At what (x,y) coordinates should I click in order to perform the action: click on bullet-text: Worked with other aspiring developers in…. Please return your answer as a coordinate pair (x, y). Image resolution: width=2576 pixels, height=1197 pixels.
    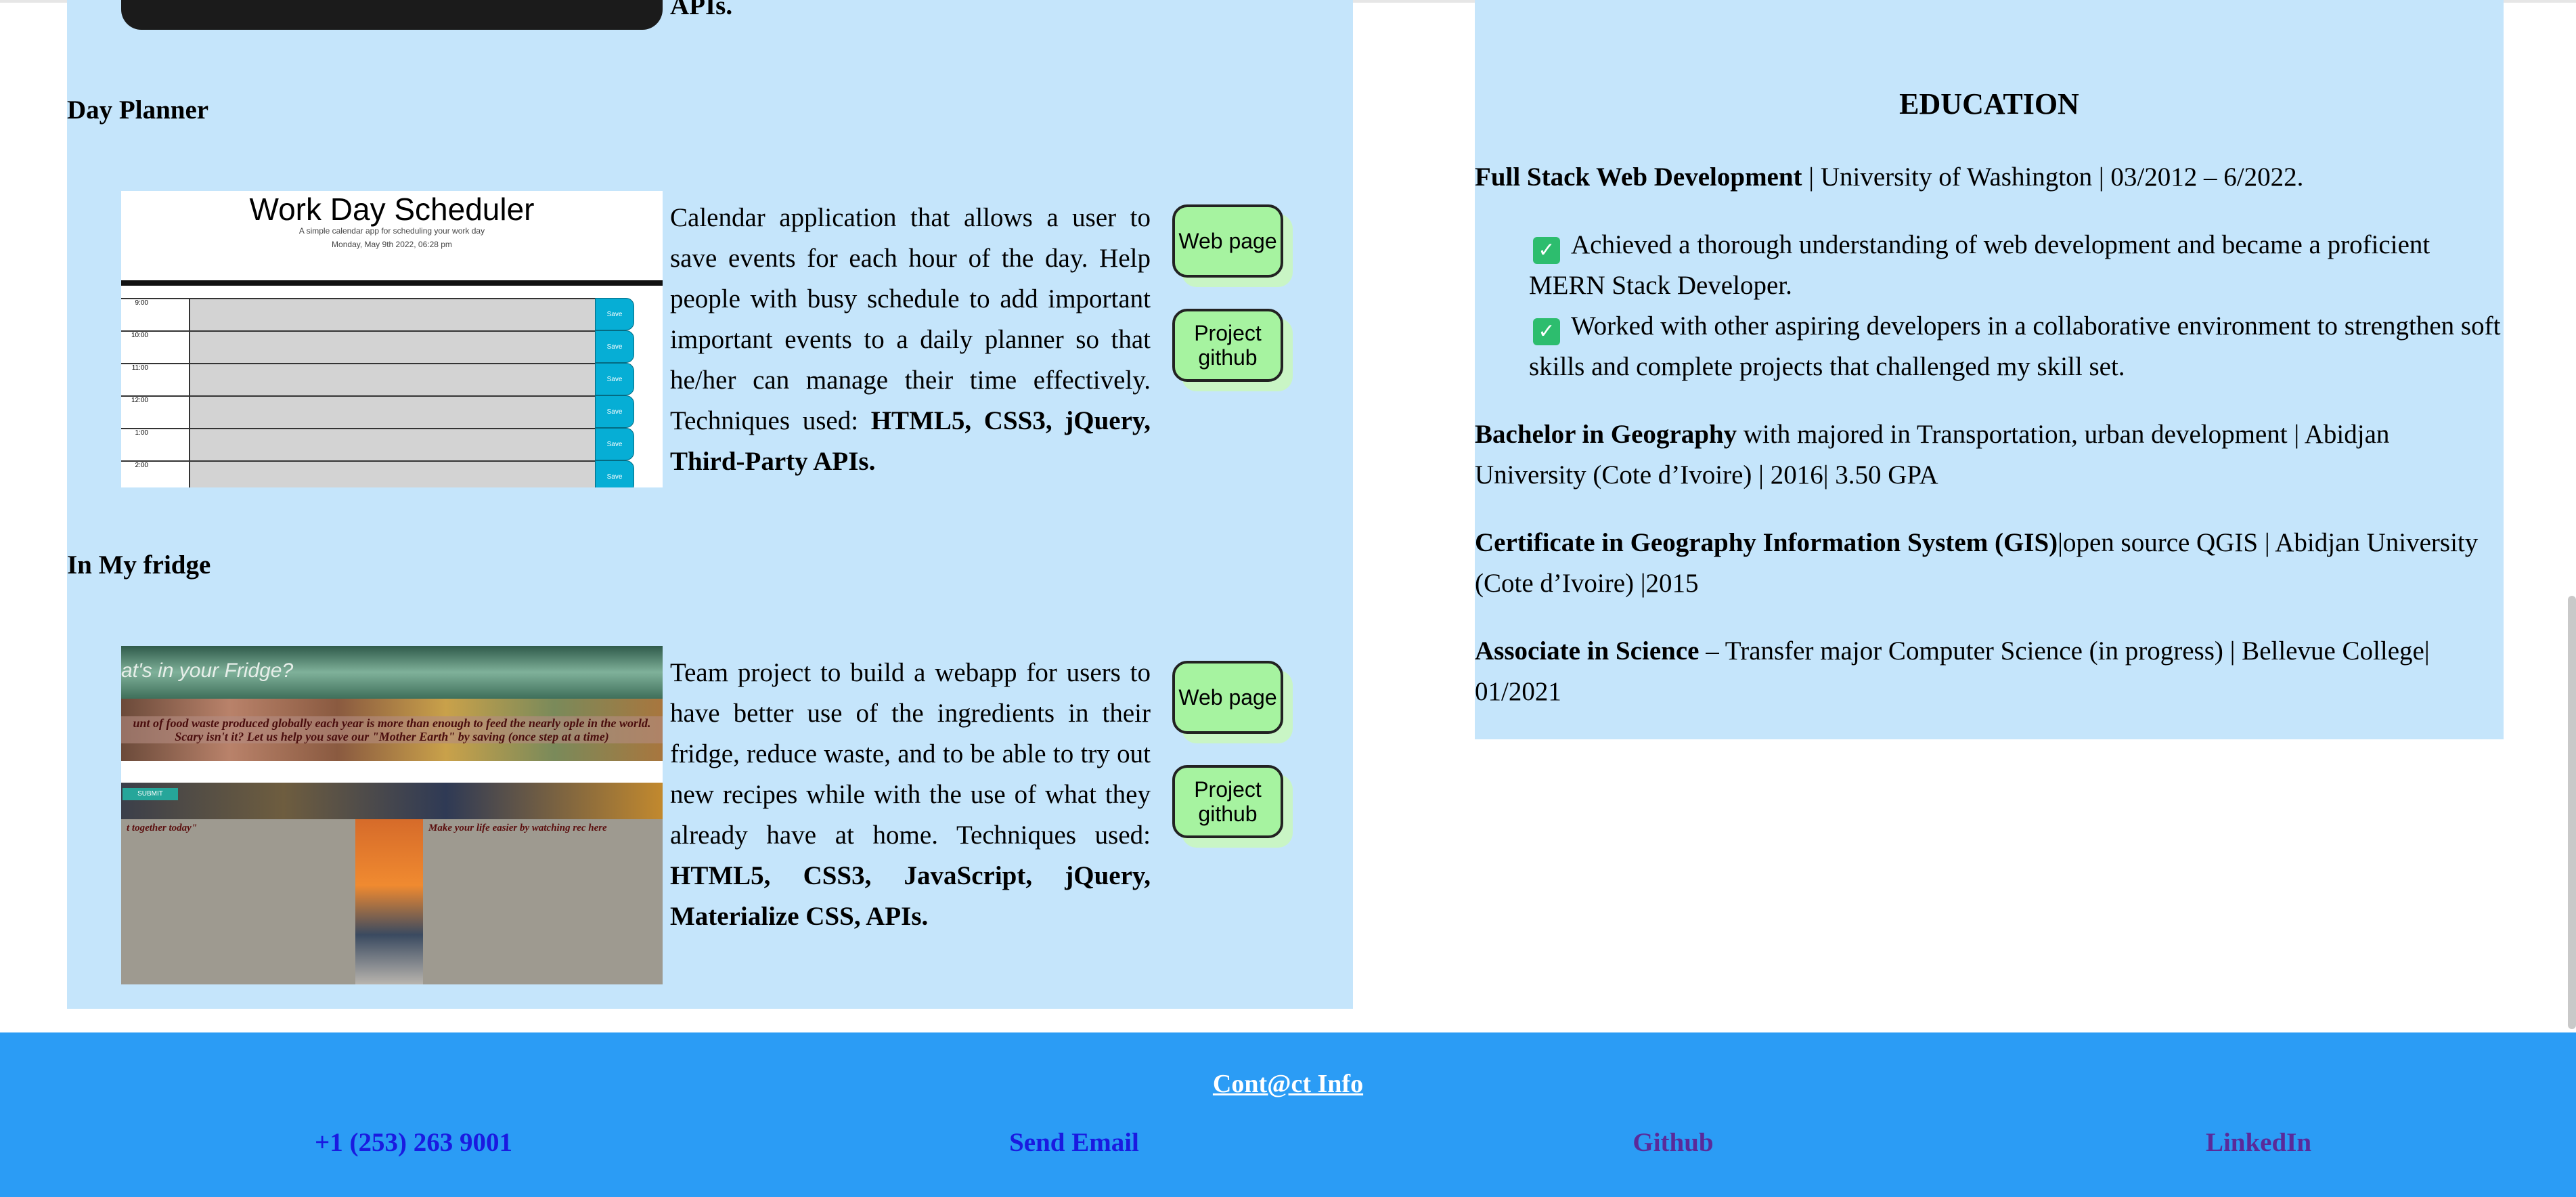
    Looking at the image, I should click on (2015, 346).